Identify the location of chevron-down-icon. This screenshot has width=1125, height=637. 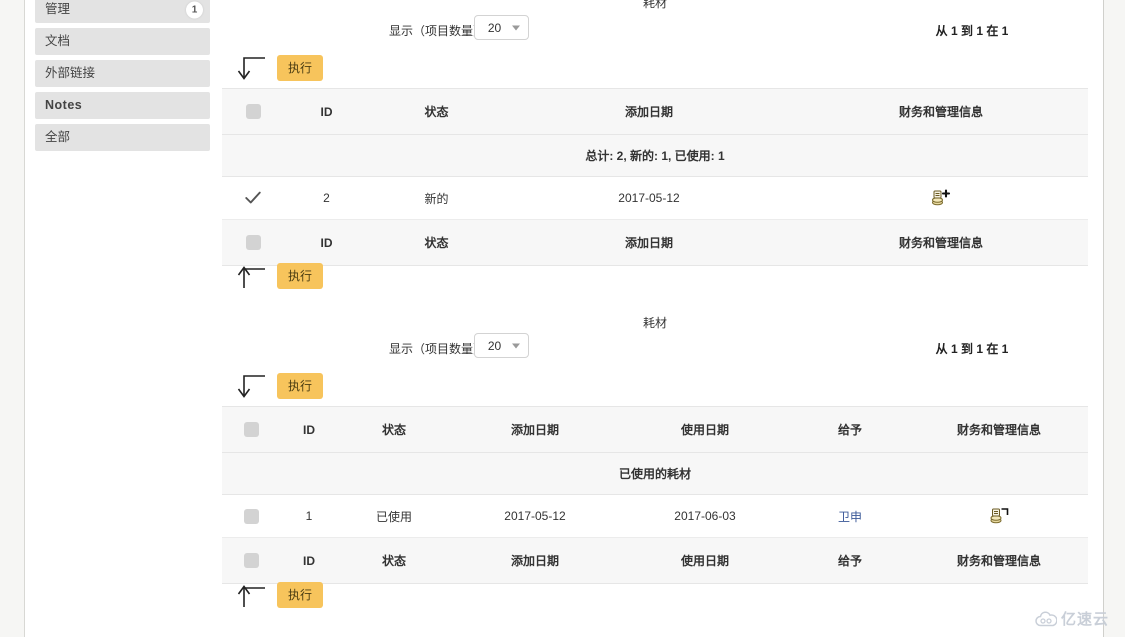
(516, 345).